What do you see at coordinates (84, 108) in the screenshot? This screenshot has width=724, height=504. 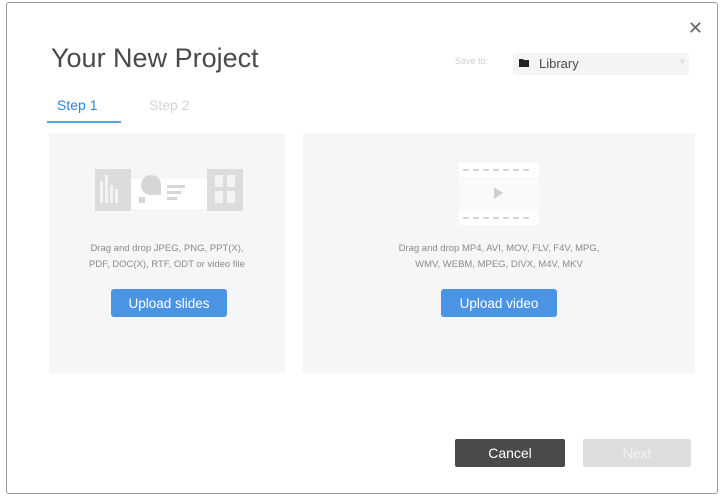 I see `tab-step-1: Step 1` at bounding box center [84, 108].